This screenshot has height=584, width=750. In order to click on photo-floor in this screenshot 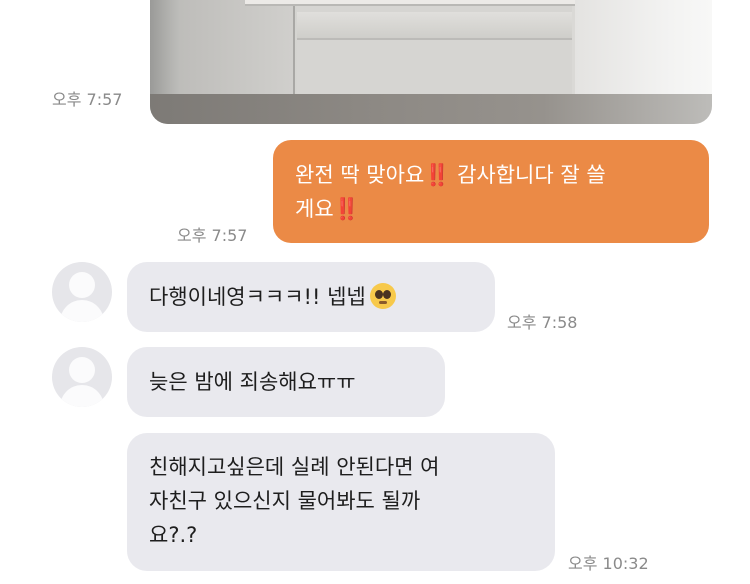, I will do `click(431, 109)`.